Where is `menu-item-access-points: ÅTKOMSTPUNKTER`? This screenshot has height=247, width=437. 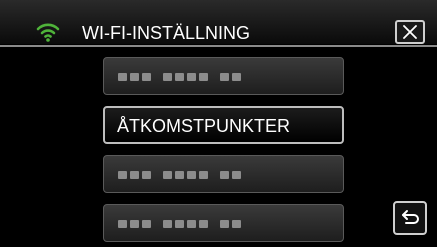 menu-item-access-points: ÅTKOMSTPUNKTER is located at coordinates (223, 125).